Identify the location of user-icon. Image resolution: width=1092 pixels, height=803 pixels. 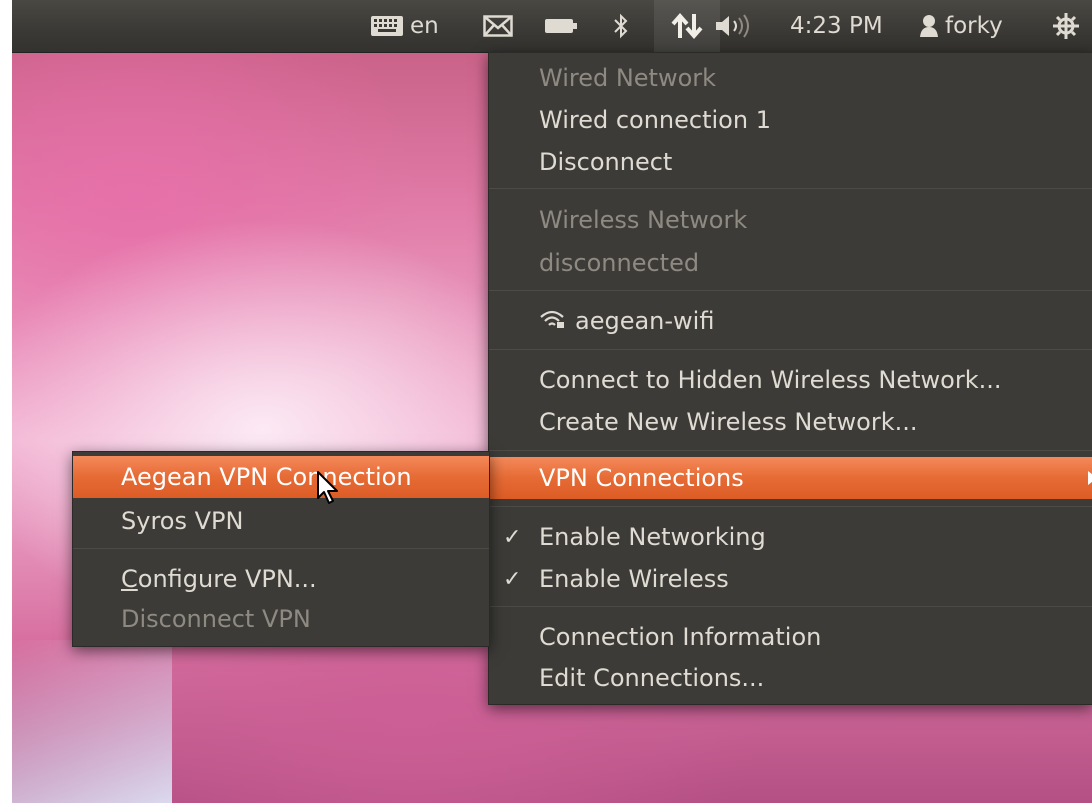
(929, 26).